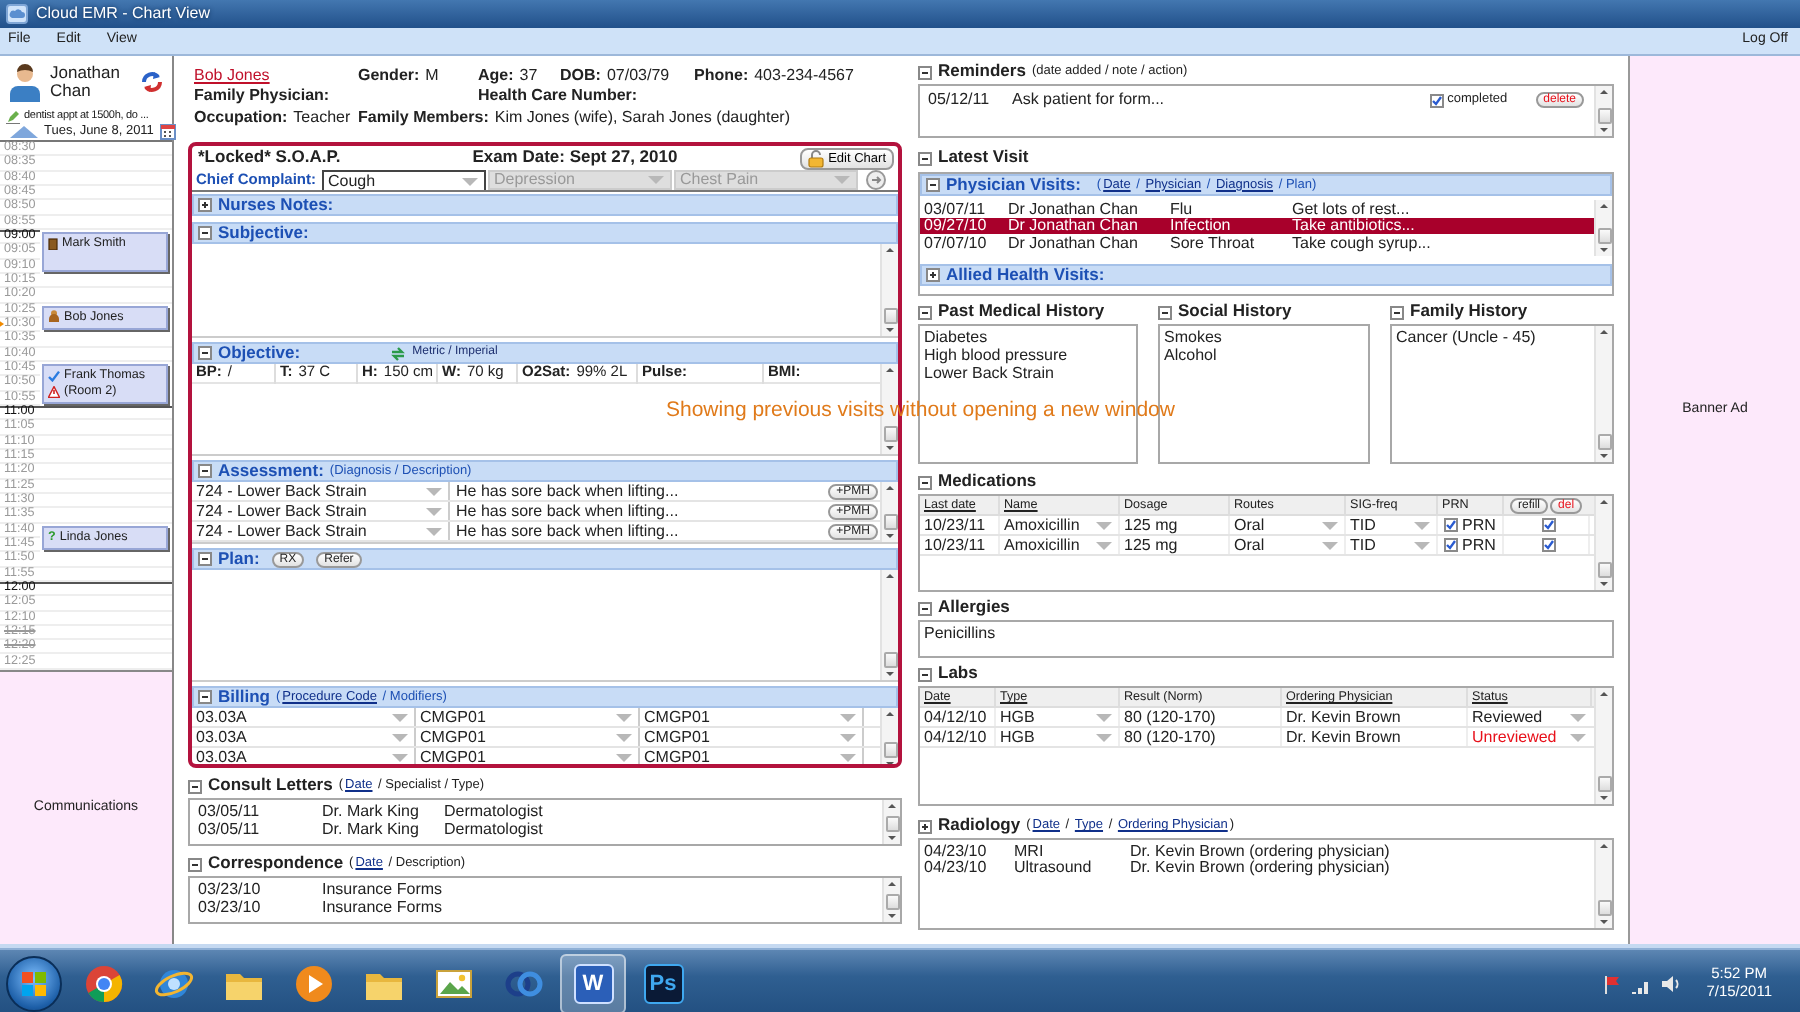 Image resolution: width=1800 pixels, height=1012 pixels. What do you see at coordinates (167, 132) in the screenshot?
I see `calendar-icon` at bounding box center [167, 132].